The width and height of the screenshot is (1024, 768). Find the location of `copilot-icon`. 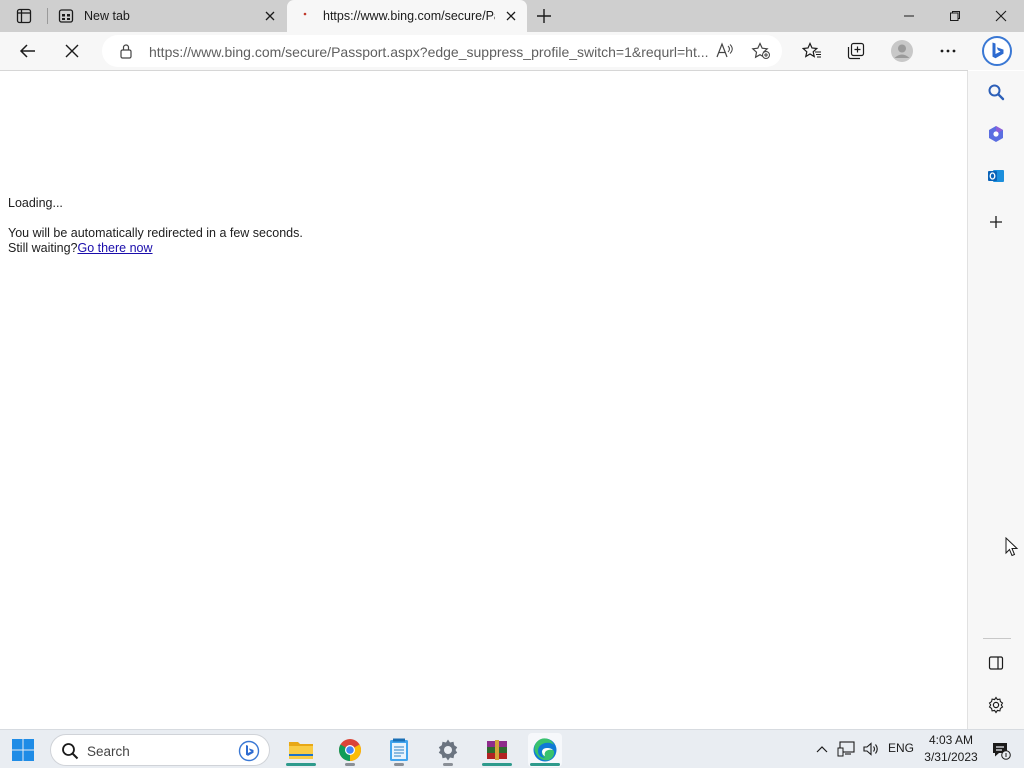

copilot-icon is located at coordinates (996, 134).